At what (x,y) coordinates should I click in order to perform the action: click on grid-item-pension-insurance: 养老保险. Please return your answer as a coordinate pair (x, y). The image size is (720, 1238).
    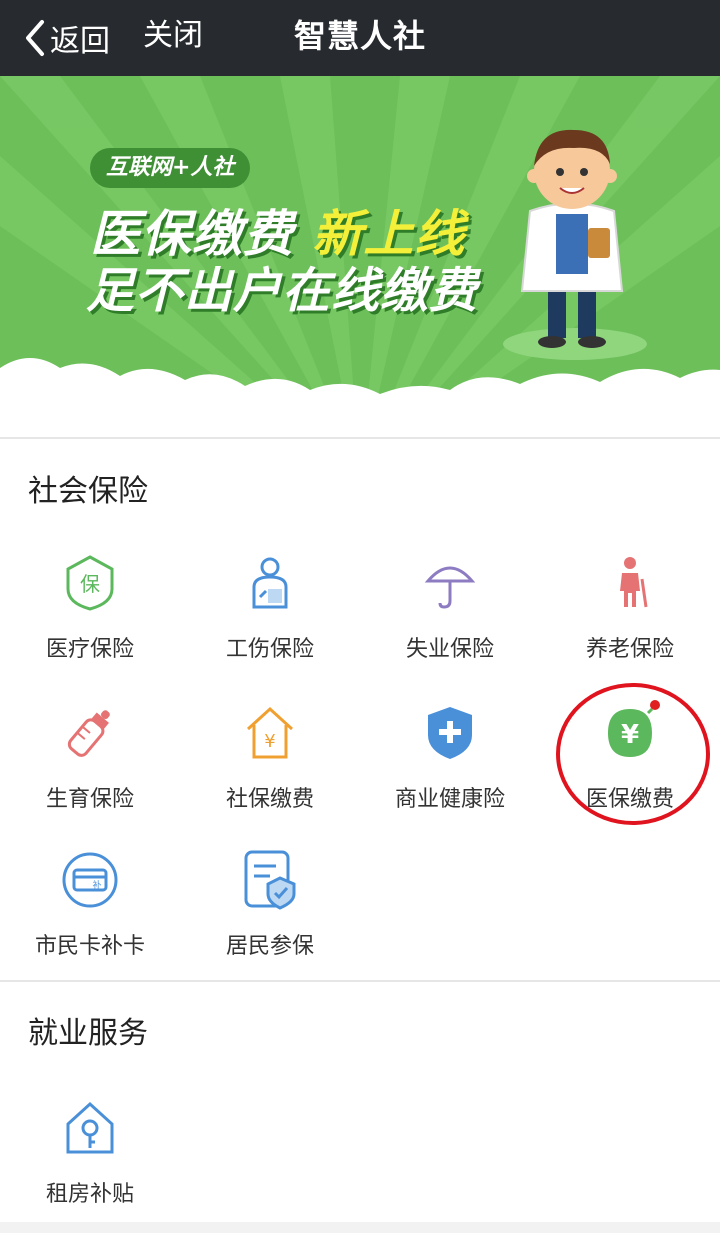
    Looking at the image, I should click on (630, 623).